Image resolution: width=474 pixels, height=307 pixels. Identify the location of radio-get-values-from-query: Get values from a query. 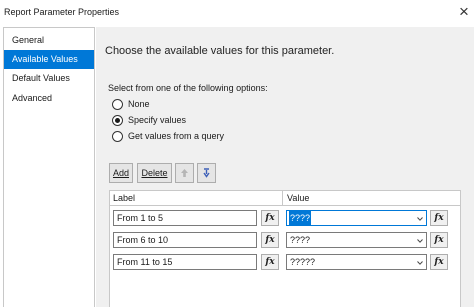
(168, 136).